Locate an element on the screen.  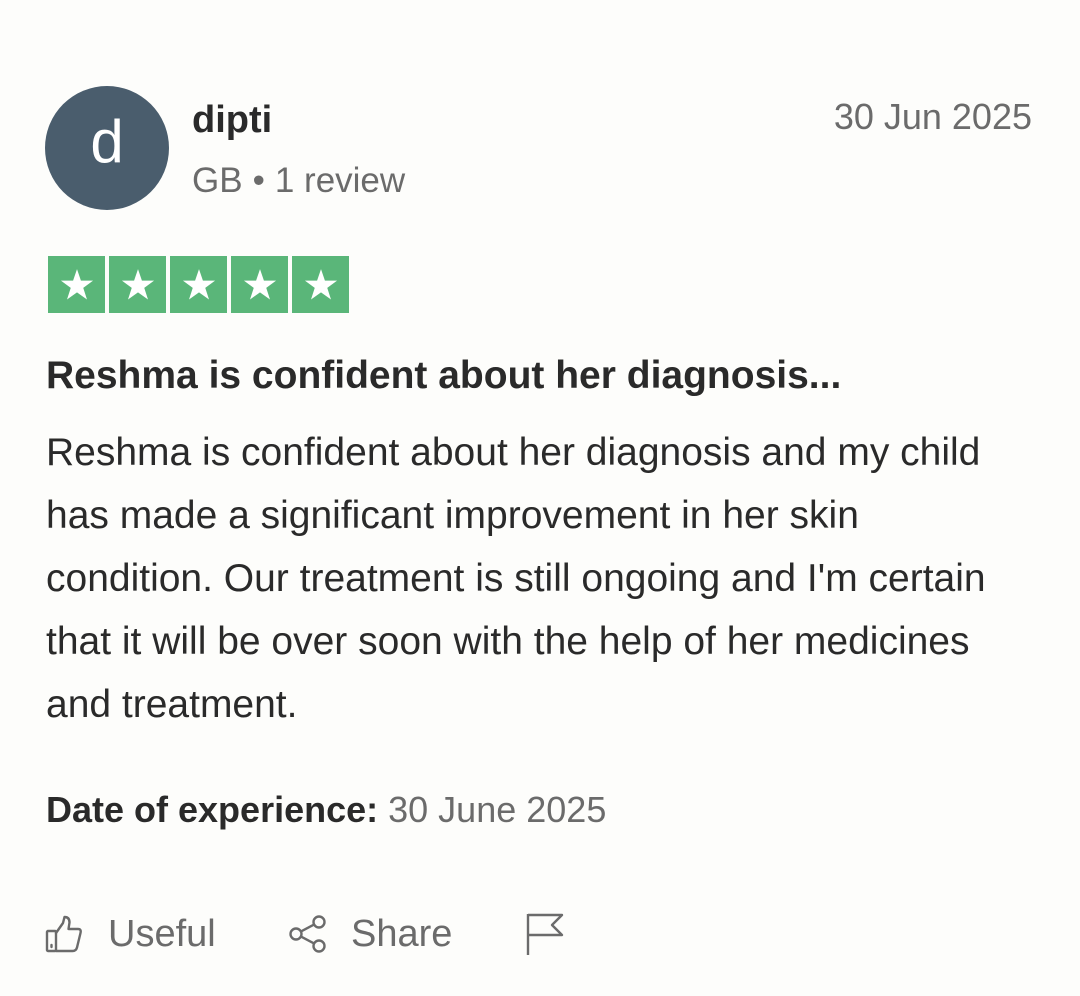
share-button: Share is located at coordinates (370, 934).